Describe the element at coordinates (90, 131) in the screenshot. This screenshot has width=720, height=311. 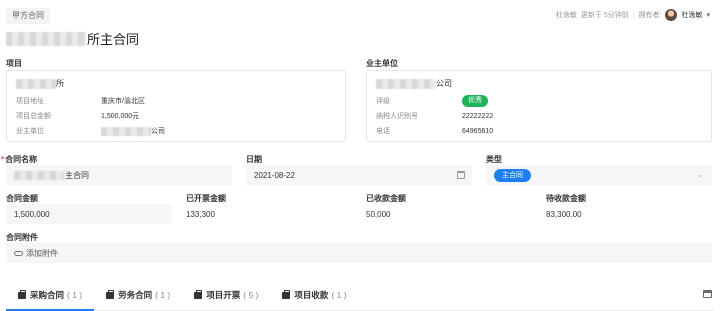
I see `project-owner-row: 业主单位 公司` at that location.